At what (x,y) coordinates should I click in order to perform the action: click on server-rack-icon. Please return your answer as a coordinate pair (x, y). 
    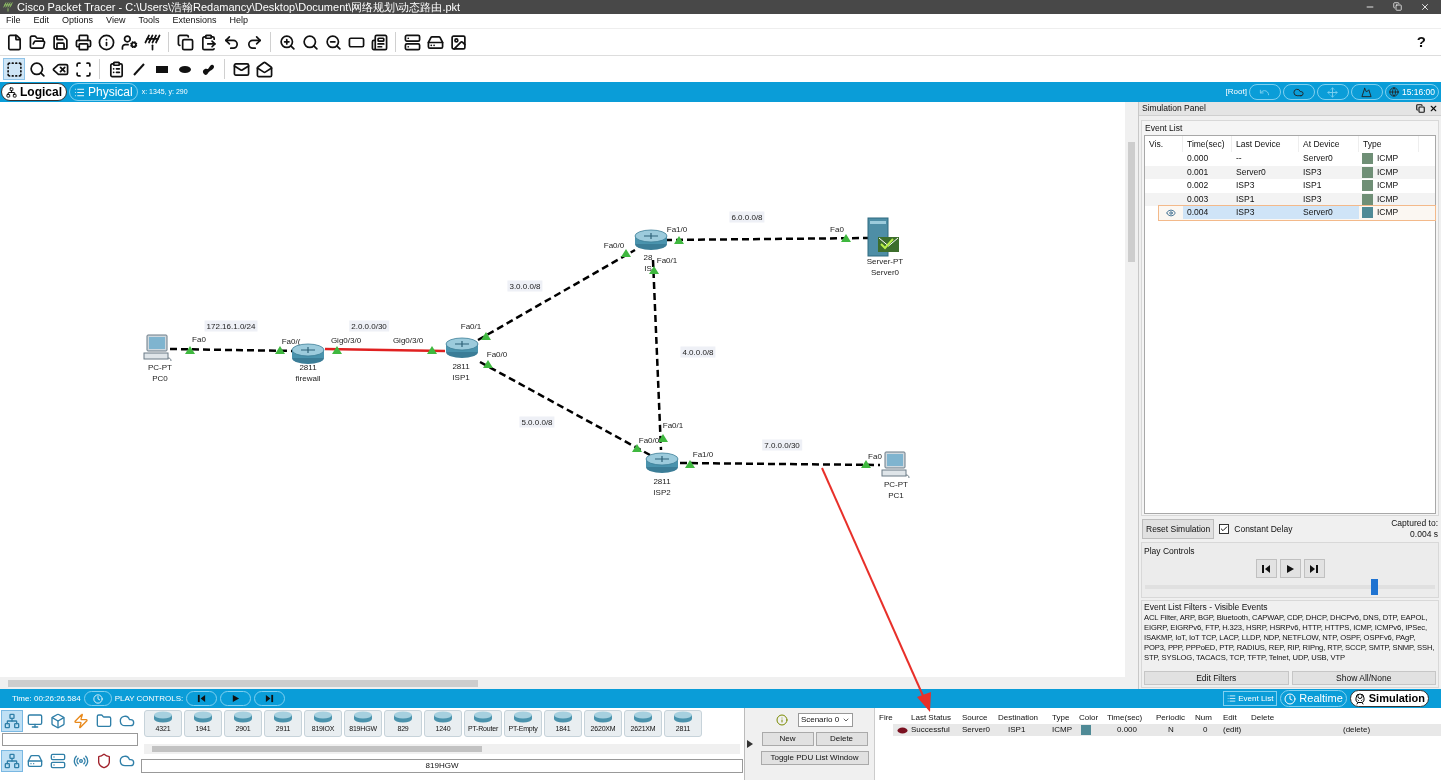
    Looking at the image, I should click on (412, 42).